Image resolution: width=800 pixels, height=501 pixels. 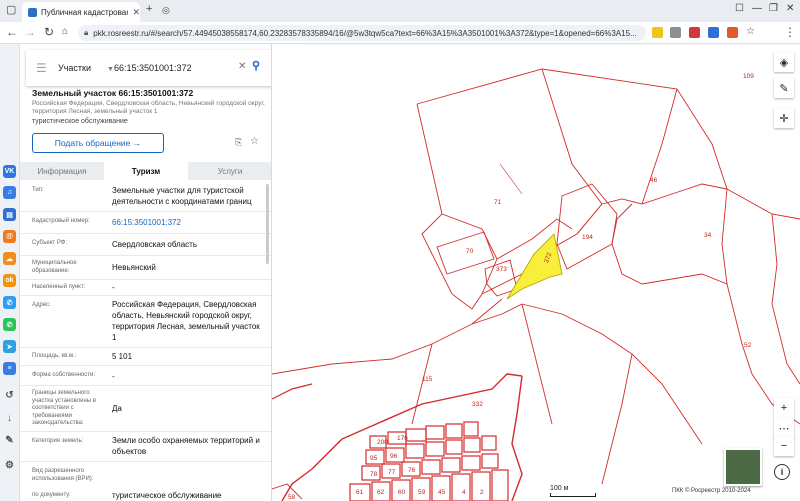 I want to click on parcel-label-76: 76, so click(x=412, y=470).